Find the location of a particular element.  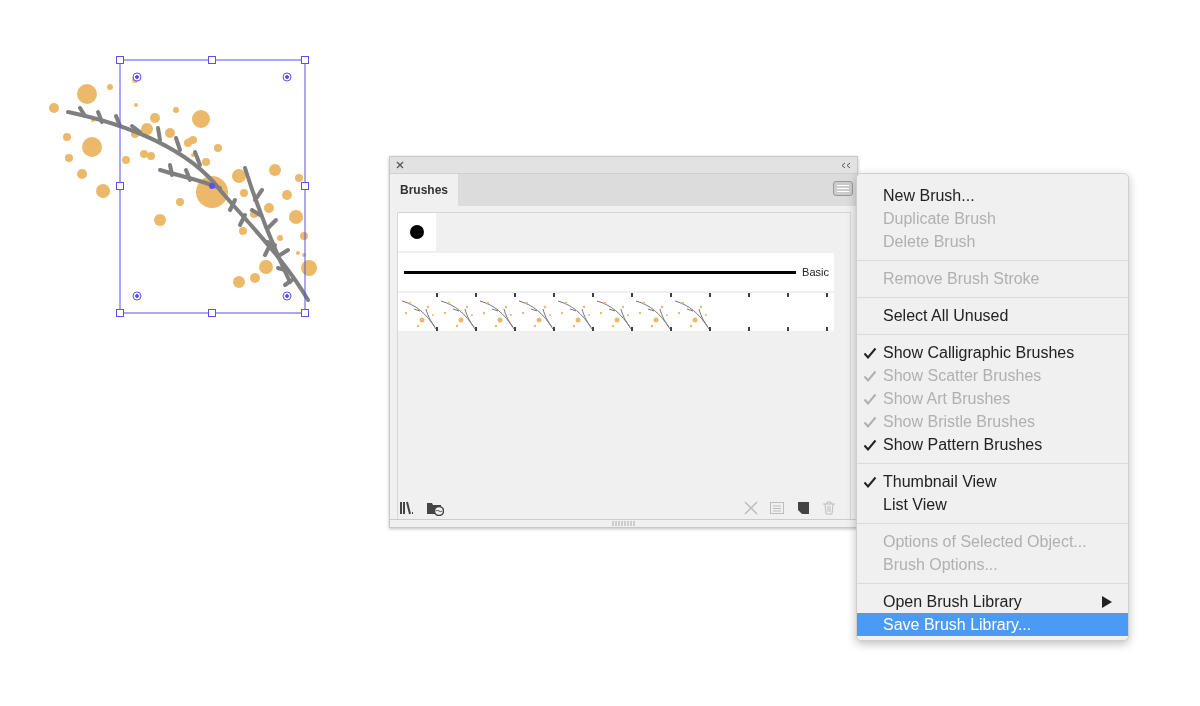

menu-item: Show Pattern Brushes is located at coordinates (992, 444).